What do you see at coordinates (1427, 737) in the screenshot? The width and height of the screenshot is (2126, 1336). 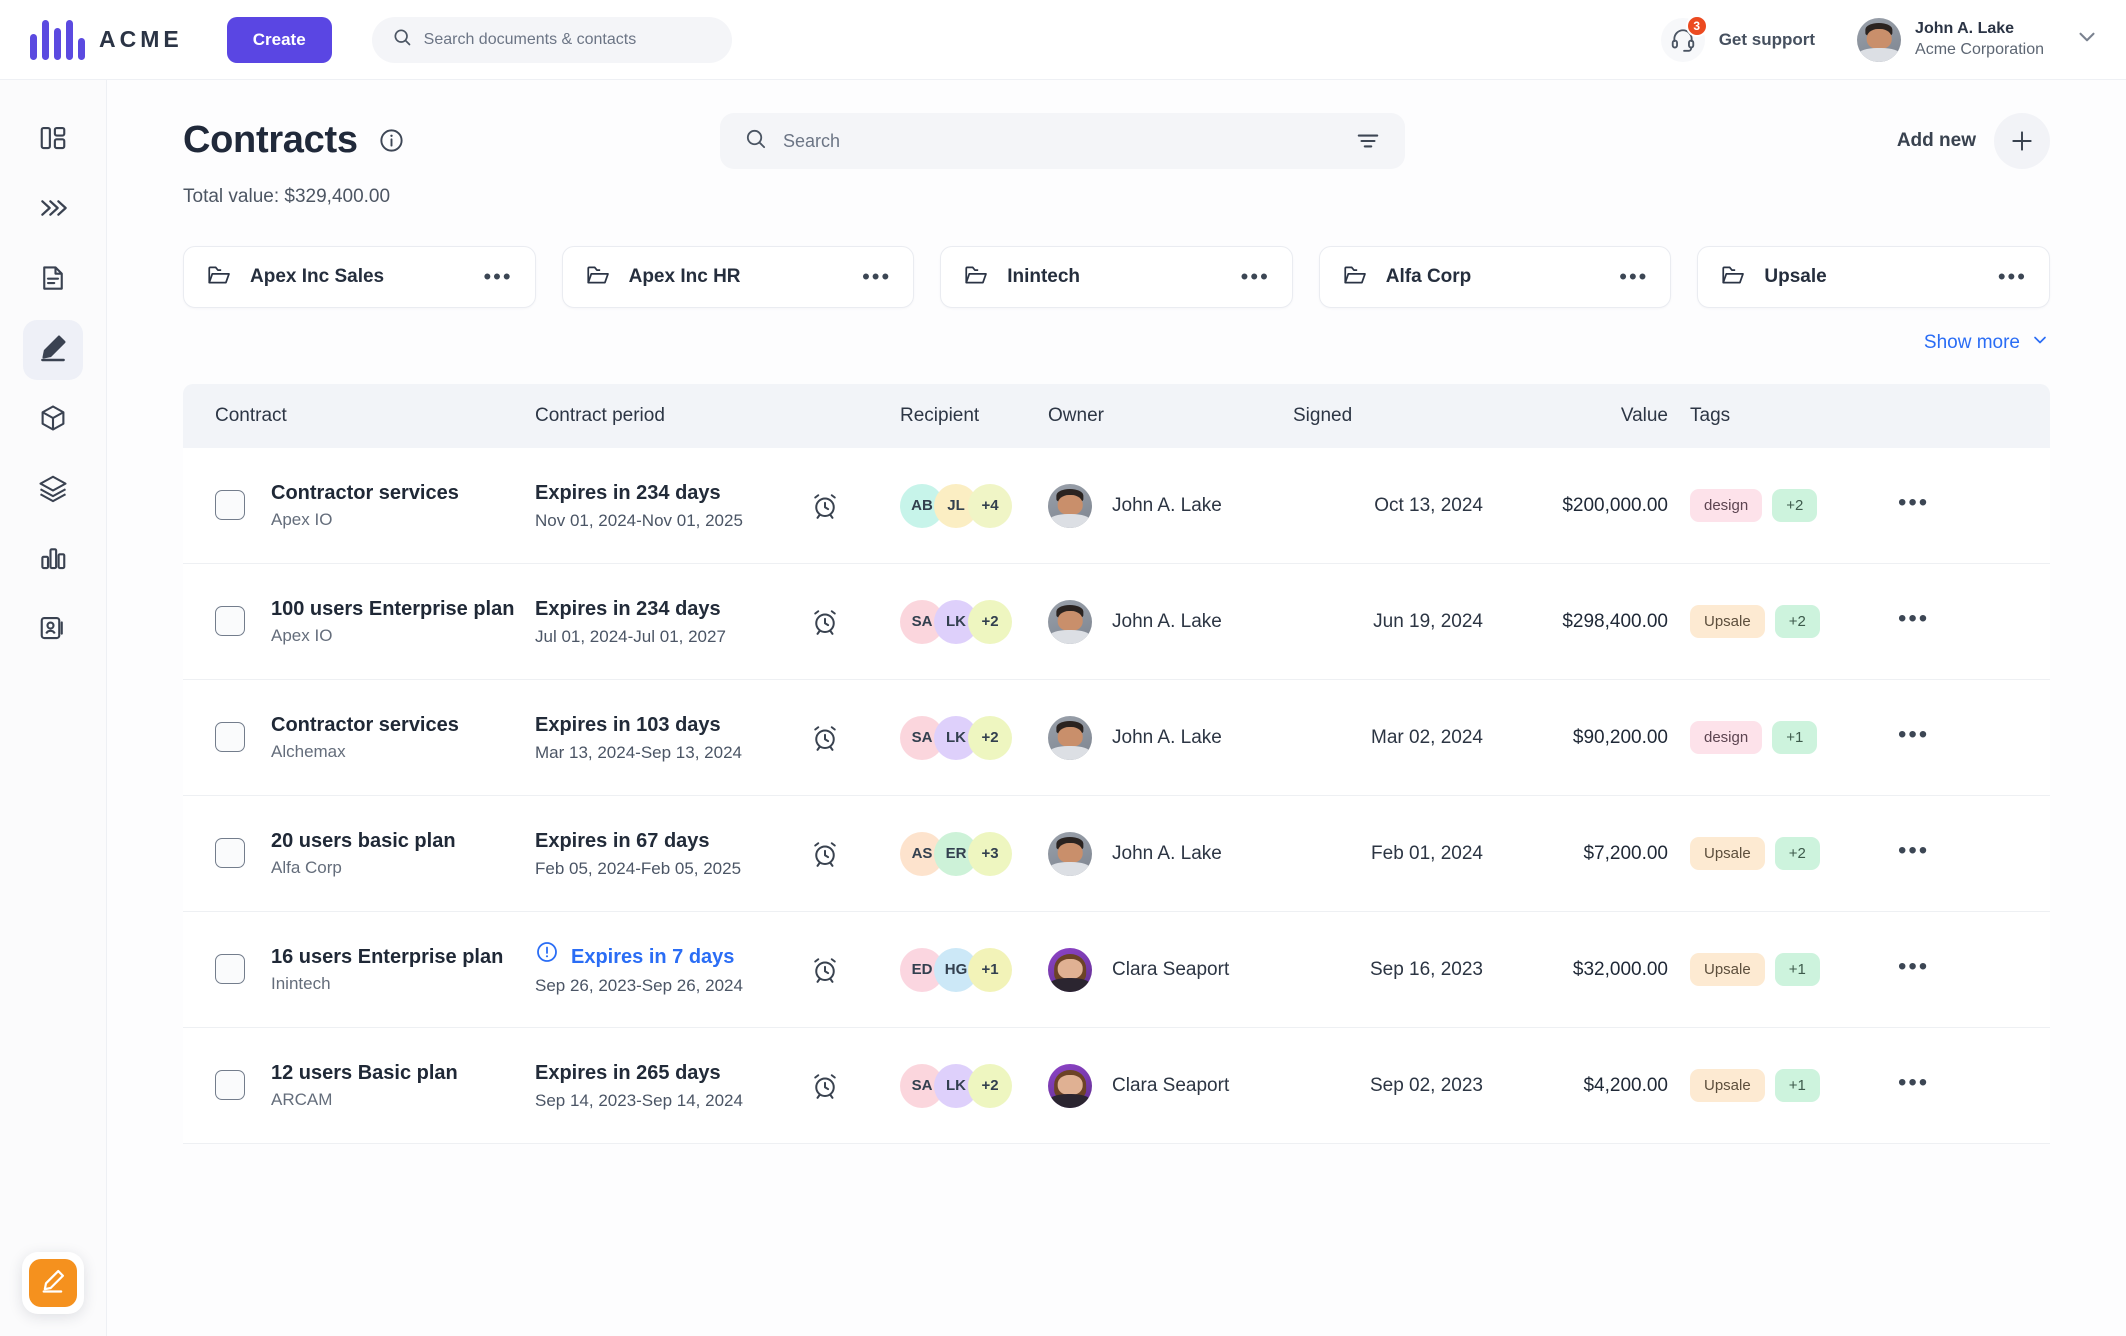 I see `signed-date: Mar 02, 2024` at bounding box center [1427, 737].